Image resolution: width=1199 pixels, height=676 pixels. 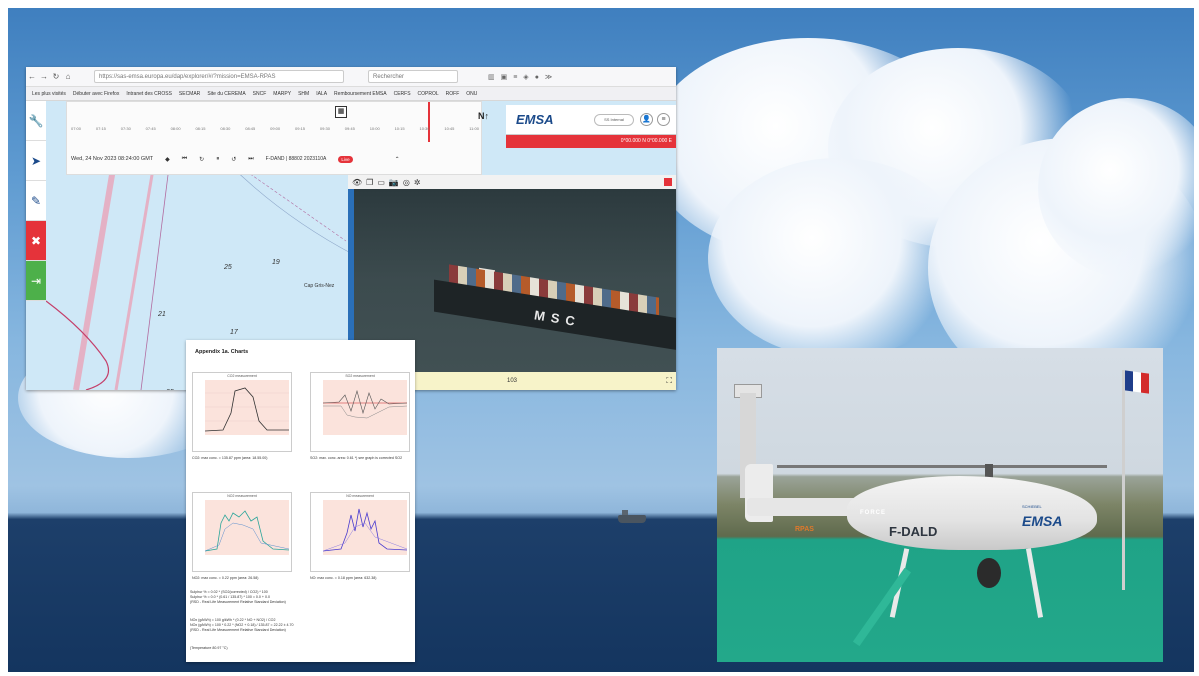 I want to click on flag-pole, so click(x=1123, y=480).